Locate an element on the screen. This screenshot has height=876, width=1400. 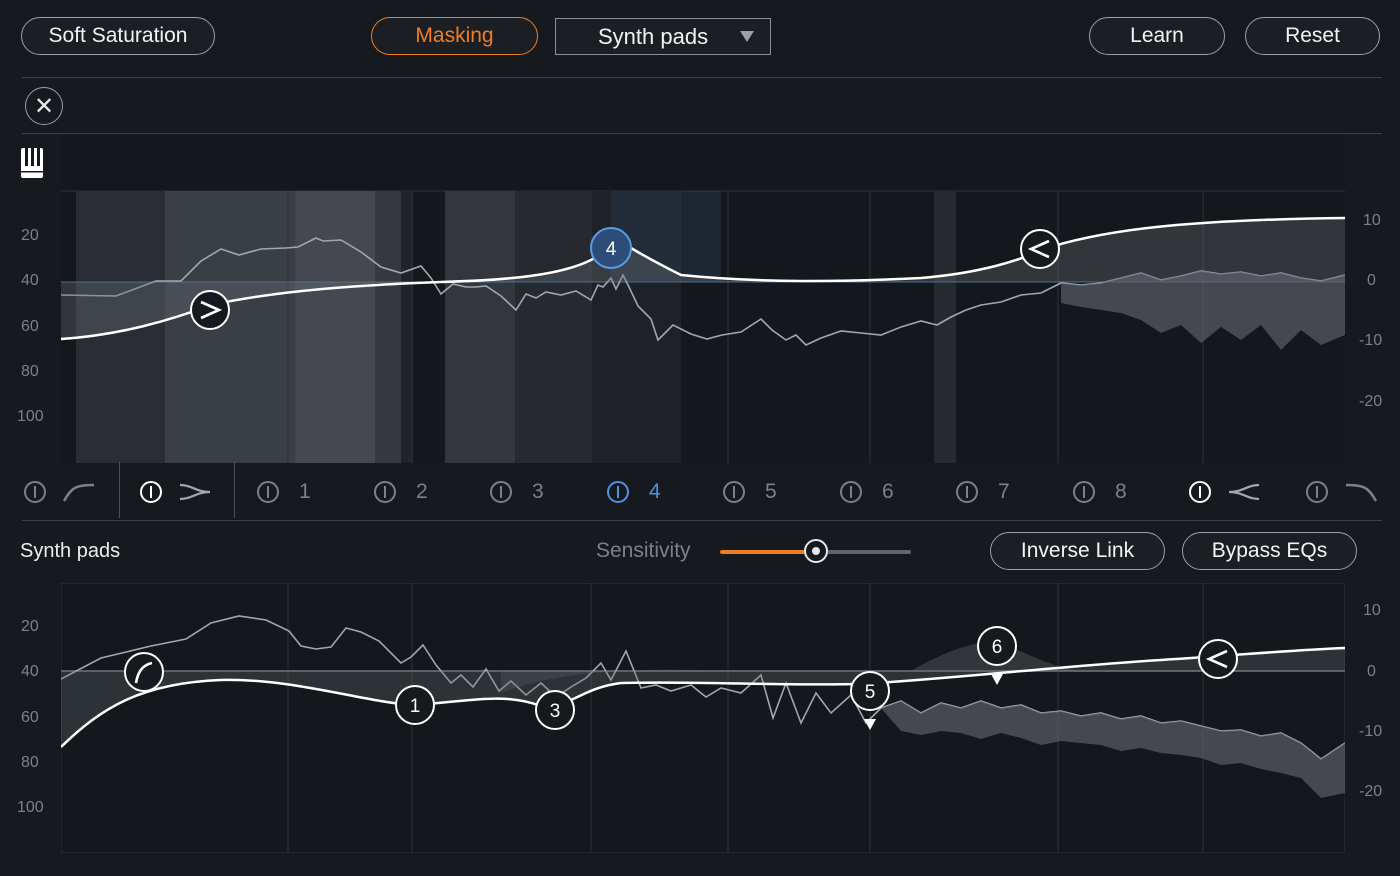
eq-node-1: 1 is located at coordinates (415, 705).